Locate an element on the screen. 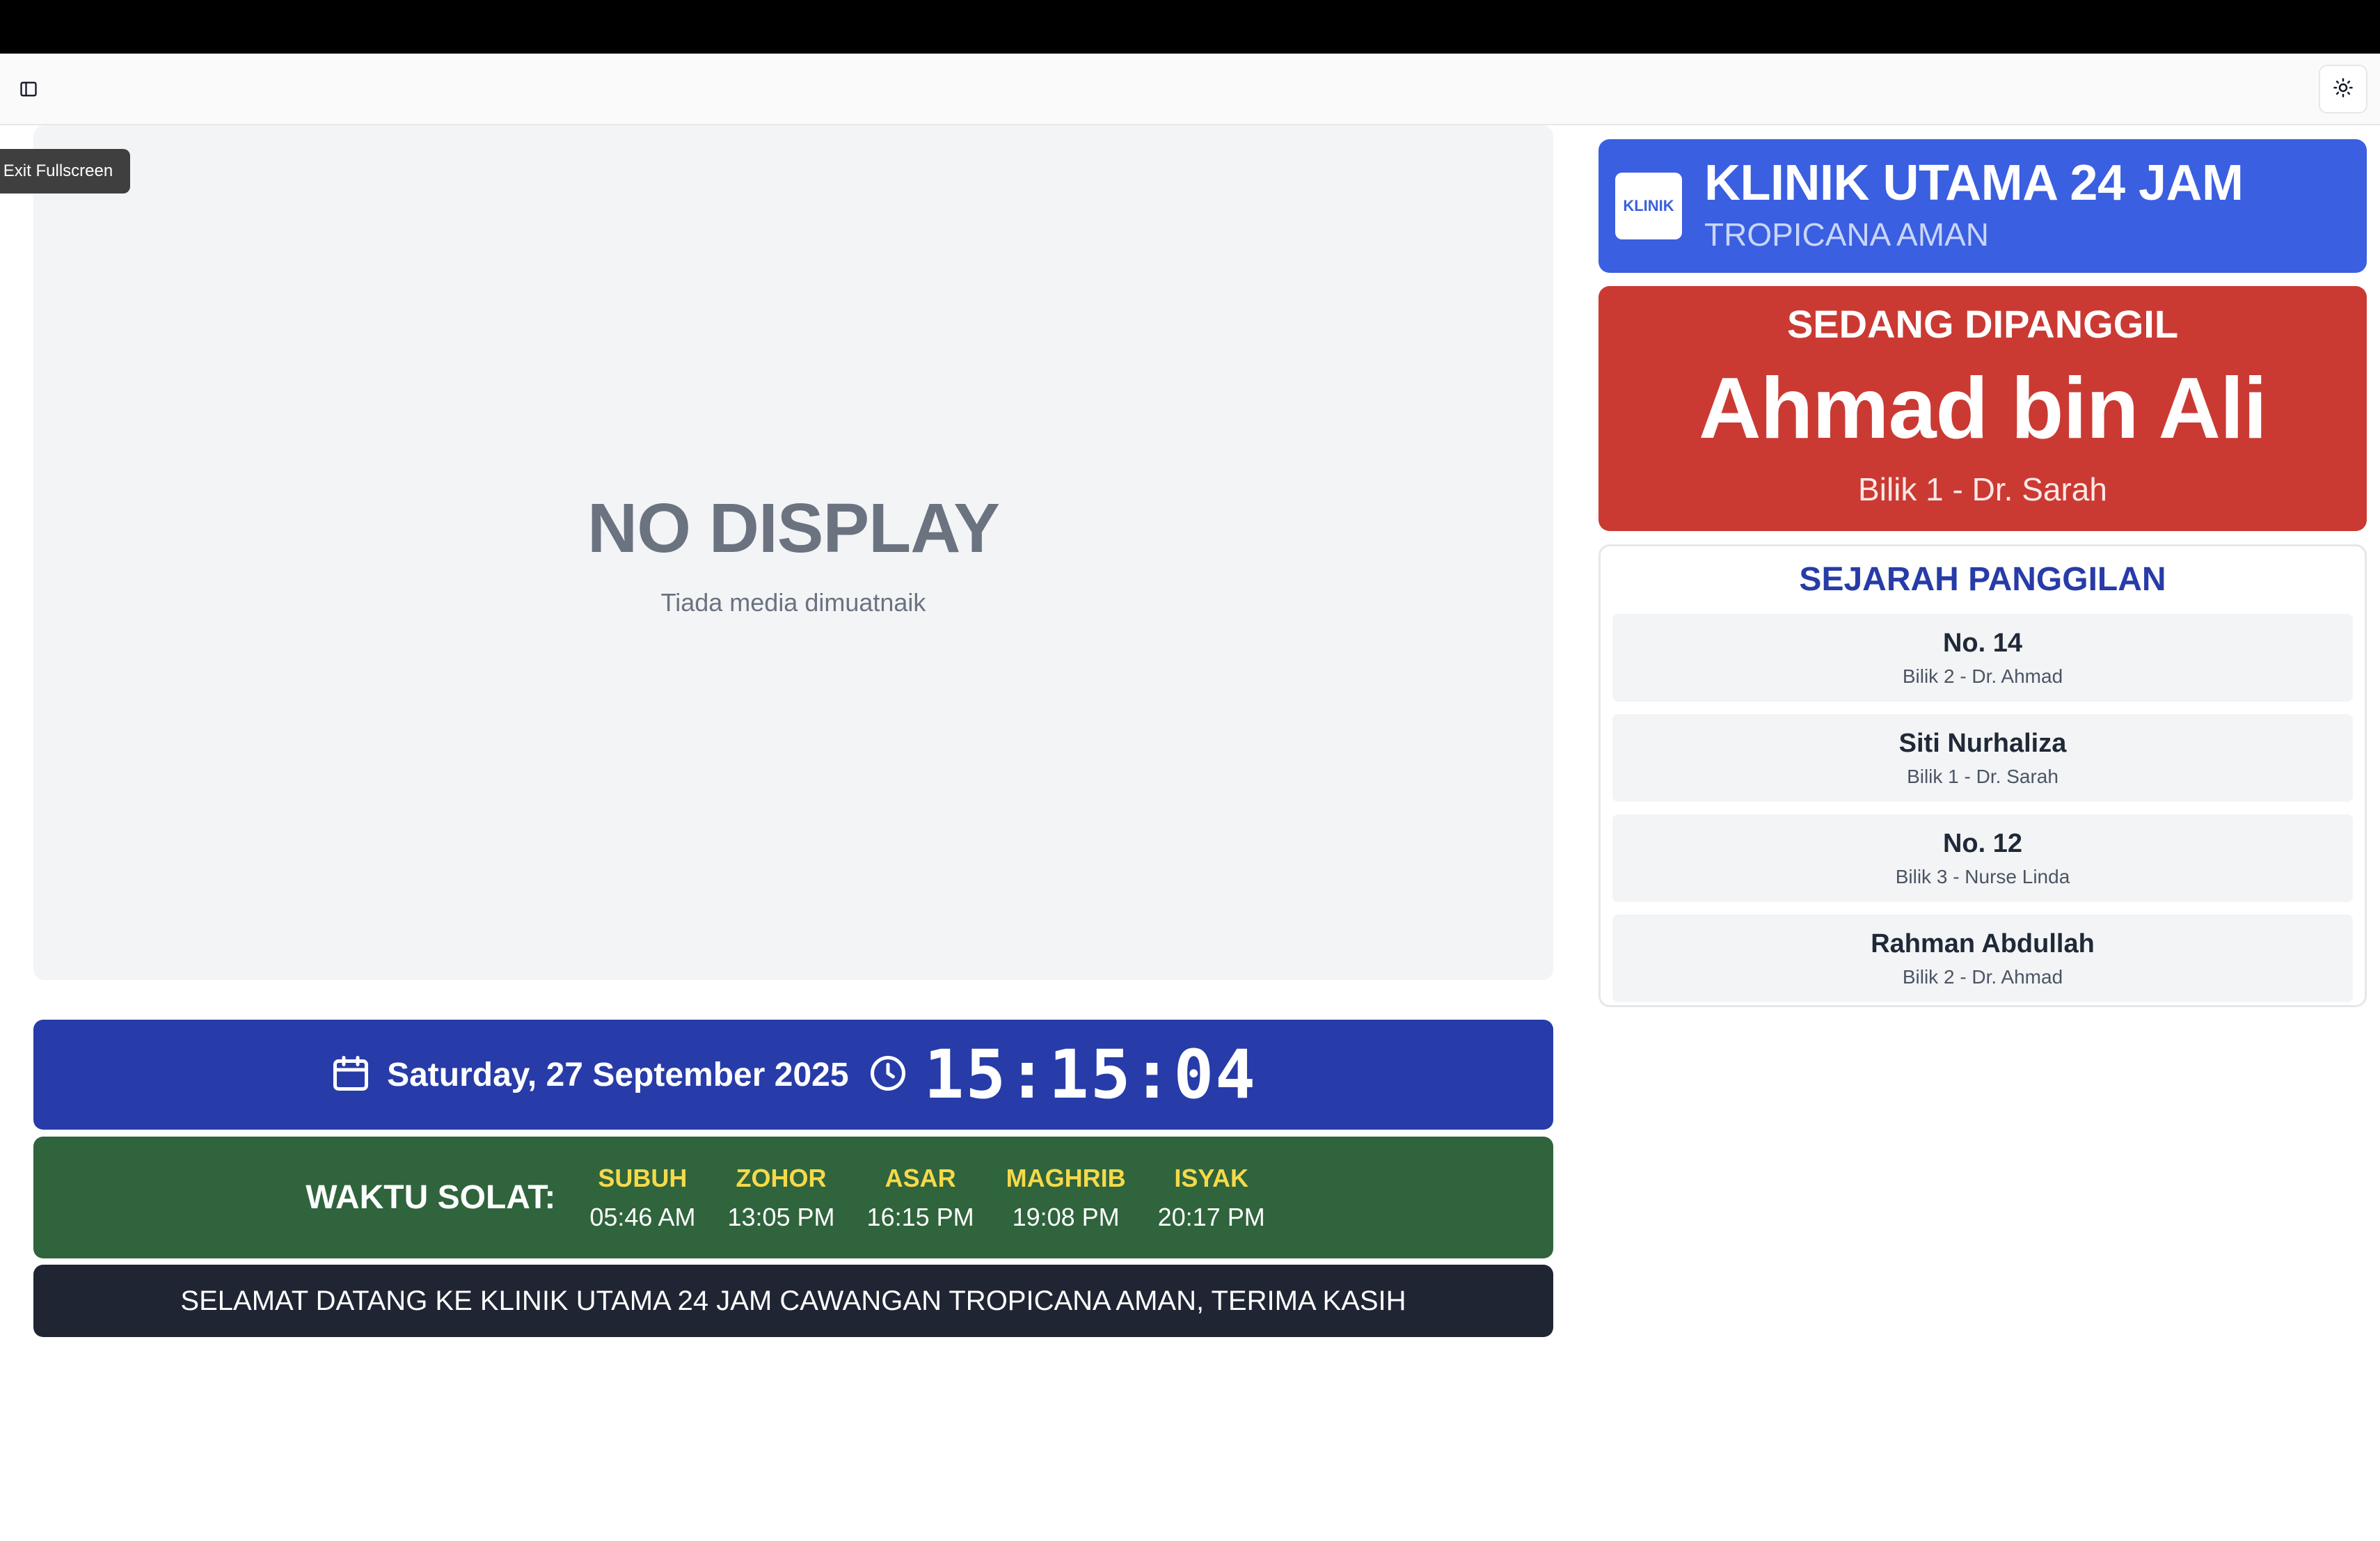  list-item: Siti Nurhaliza Bilik 1 - Dr. Sarah is located at coordinates (1982, 758).